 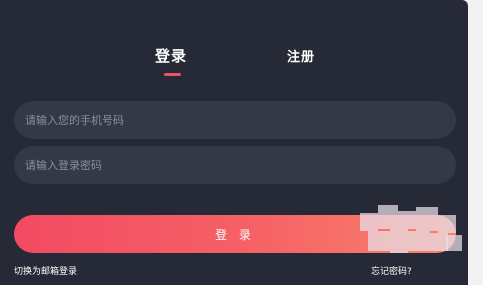 What do you see at coordinates (235, 165) in the screenshot?
I see `password-input` at bounding box center [235, 165].